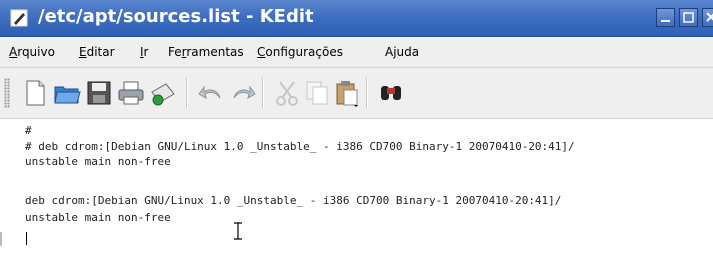 The width and height of the screenshot is (713, 271). What do you see at coordinates (35, 93) in the screenshot?
I see `new-document-icon` at bounding box center [35, 93].